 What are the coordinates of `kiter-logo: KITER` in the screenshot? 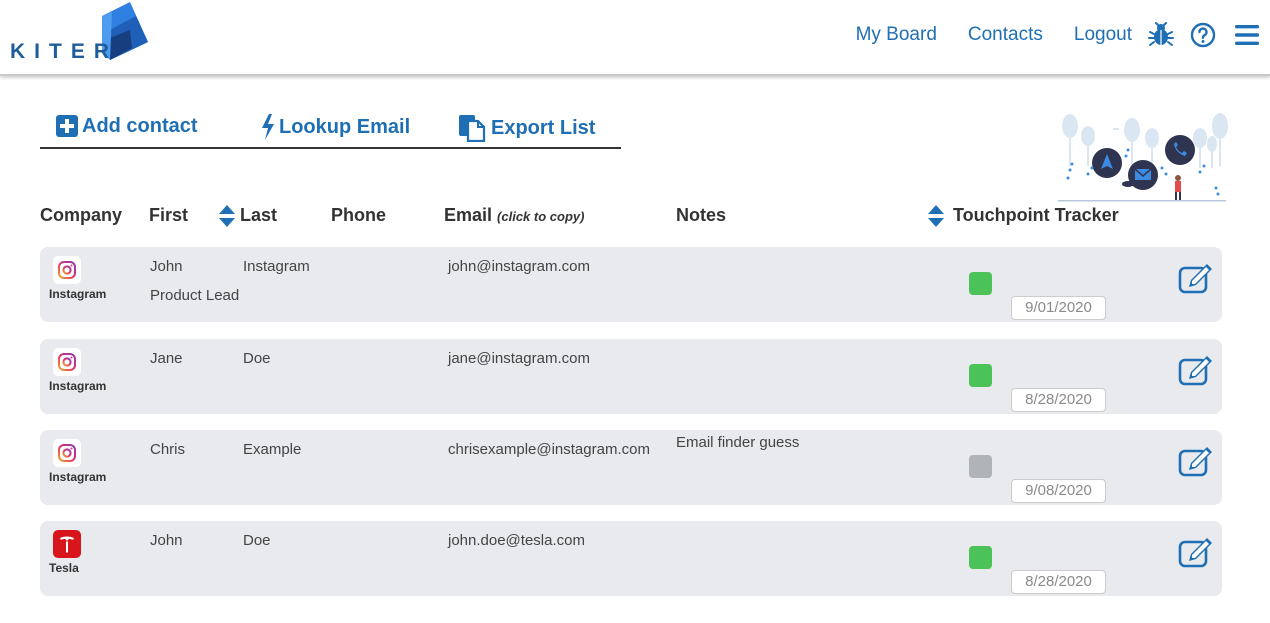 It's located at (83, 33).